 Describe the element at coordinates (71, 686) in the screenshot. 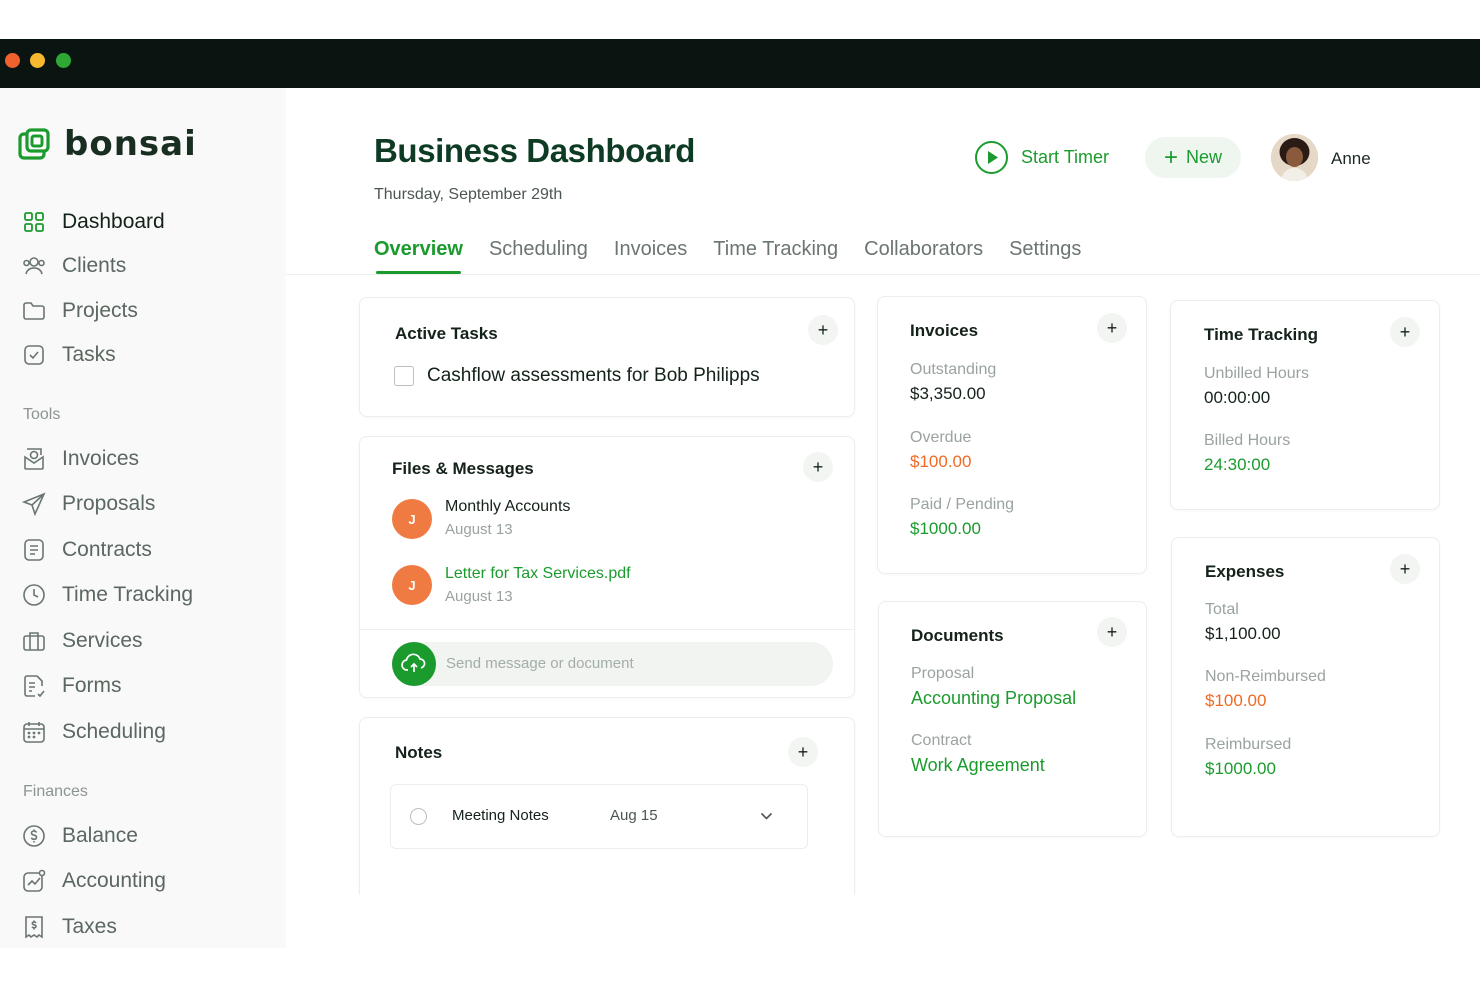

I see `sidebar-item-forms: Forms` at that location.